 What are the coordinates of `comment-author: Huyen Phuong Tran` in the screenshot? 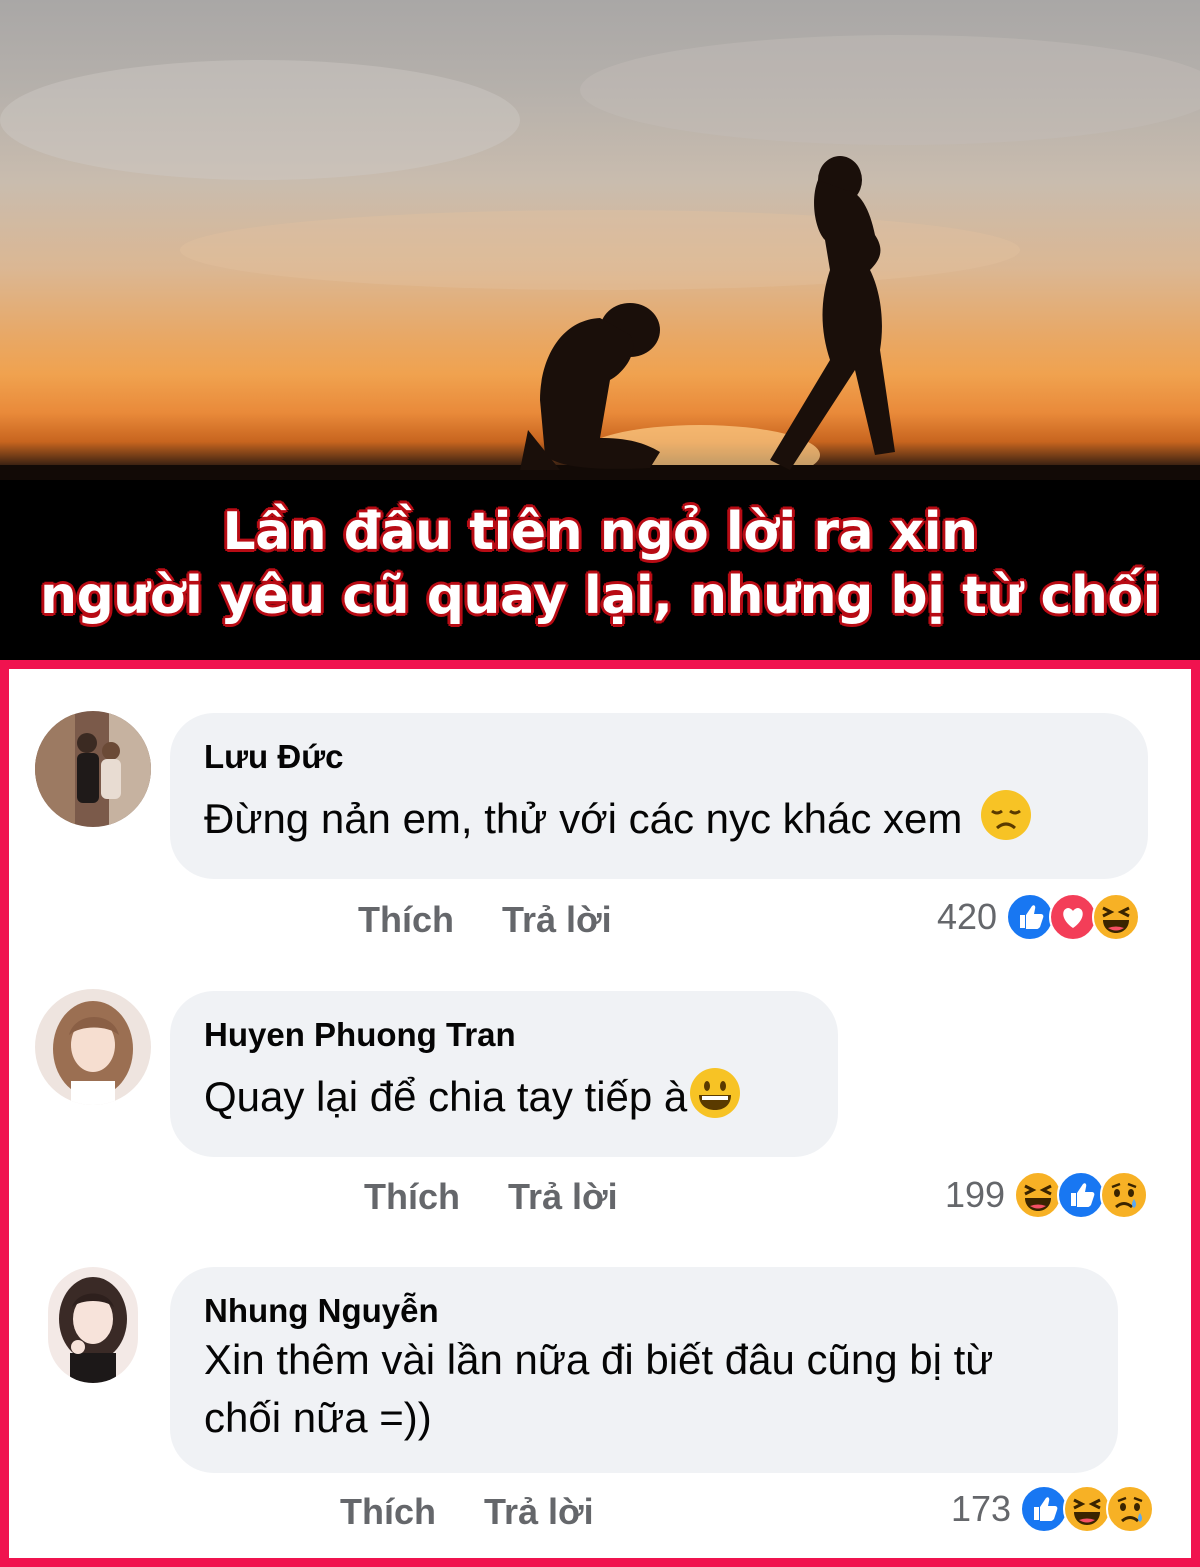 It's located at (504, 1035).